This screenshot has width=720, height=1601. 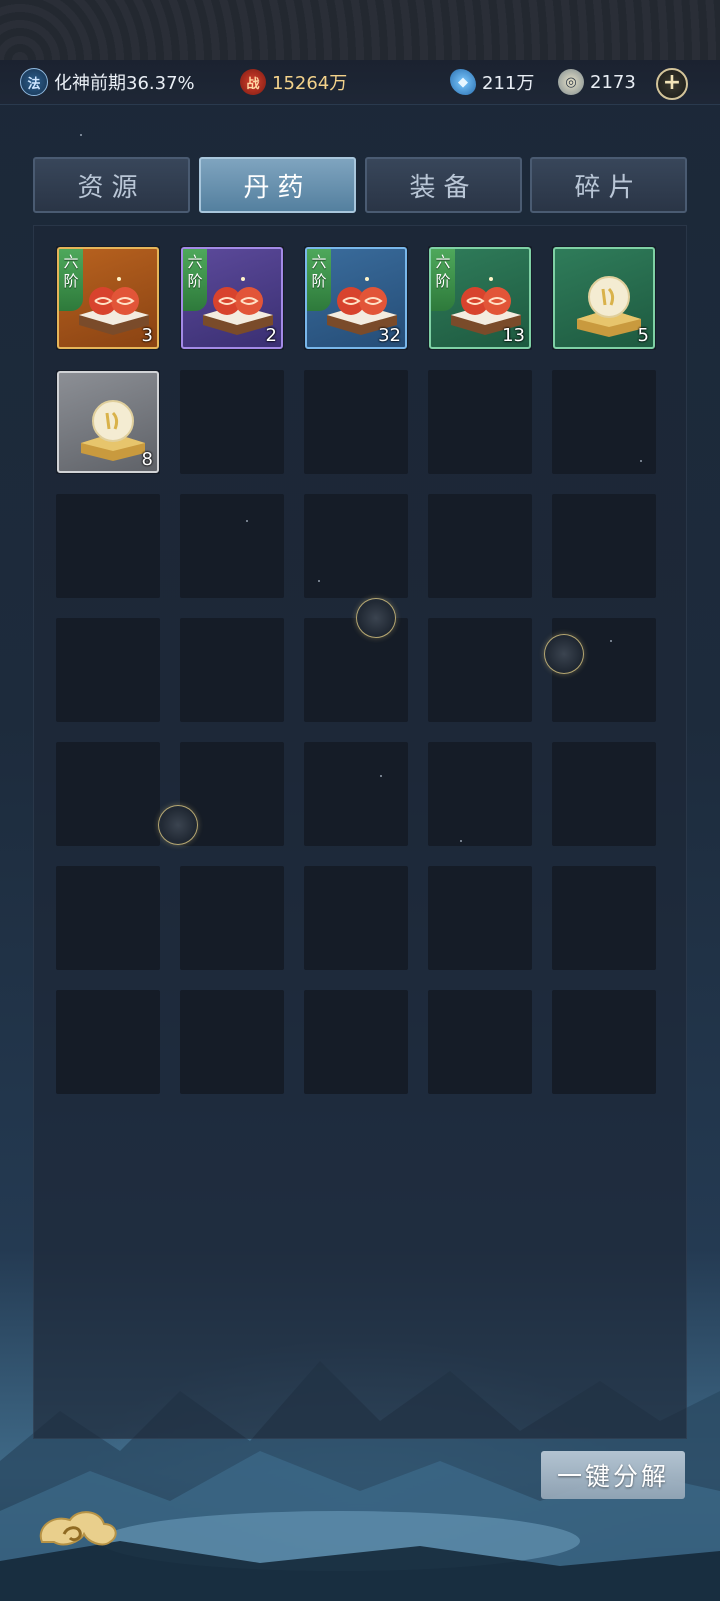 What do you see at coordinates (672, 84) in the screenshot?
I see `add-currency-button: +` at bounding box center [672, 84].